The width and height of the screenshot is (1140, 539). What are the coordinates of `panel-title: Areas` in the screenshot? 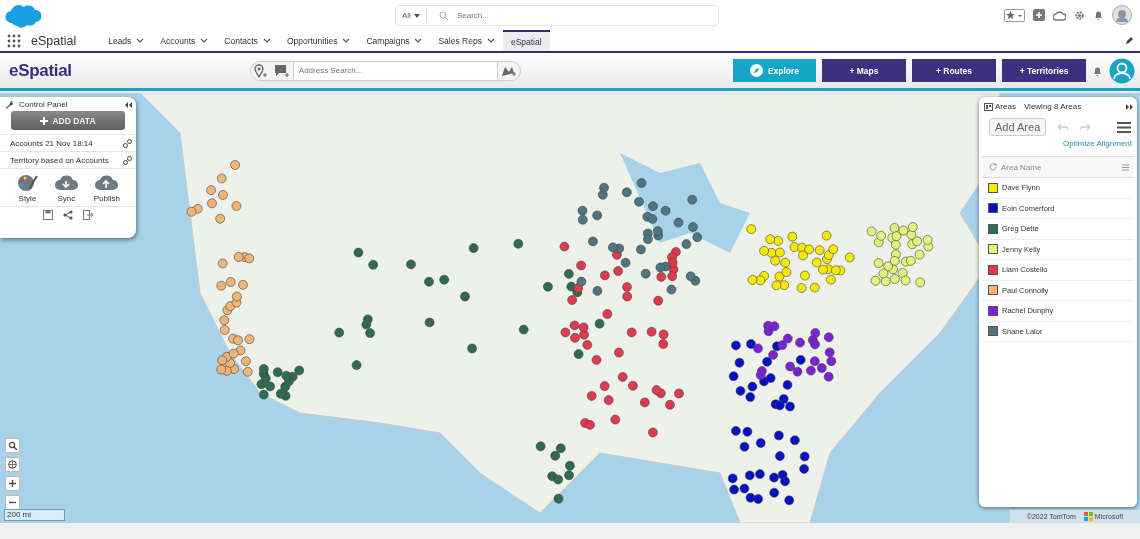 It's located at (1005, 106).